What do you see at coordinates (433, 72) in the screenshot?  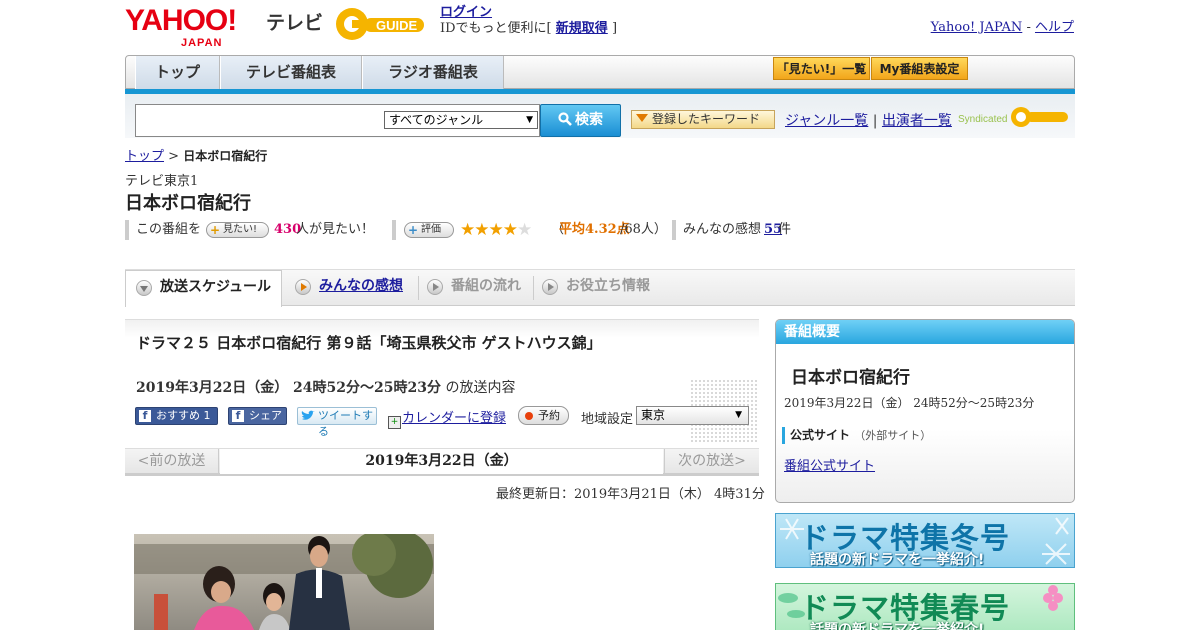 I see `nav-tab-radio-schedule: ラジオ番組表` at bounding box center [433, 72].